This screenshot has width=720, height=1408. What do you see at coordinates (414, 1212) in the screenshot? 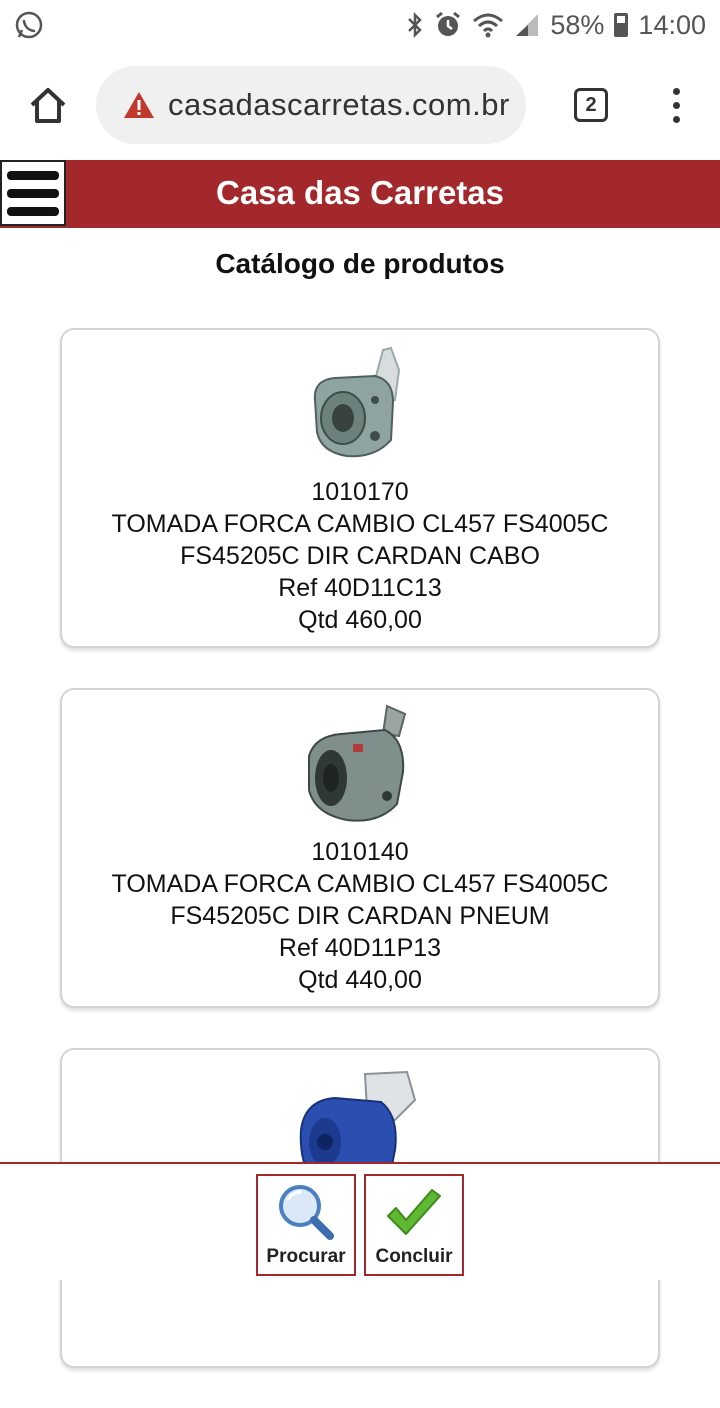
I see `checkmark-icon` at bounding box center [414, 1212].